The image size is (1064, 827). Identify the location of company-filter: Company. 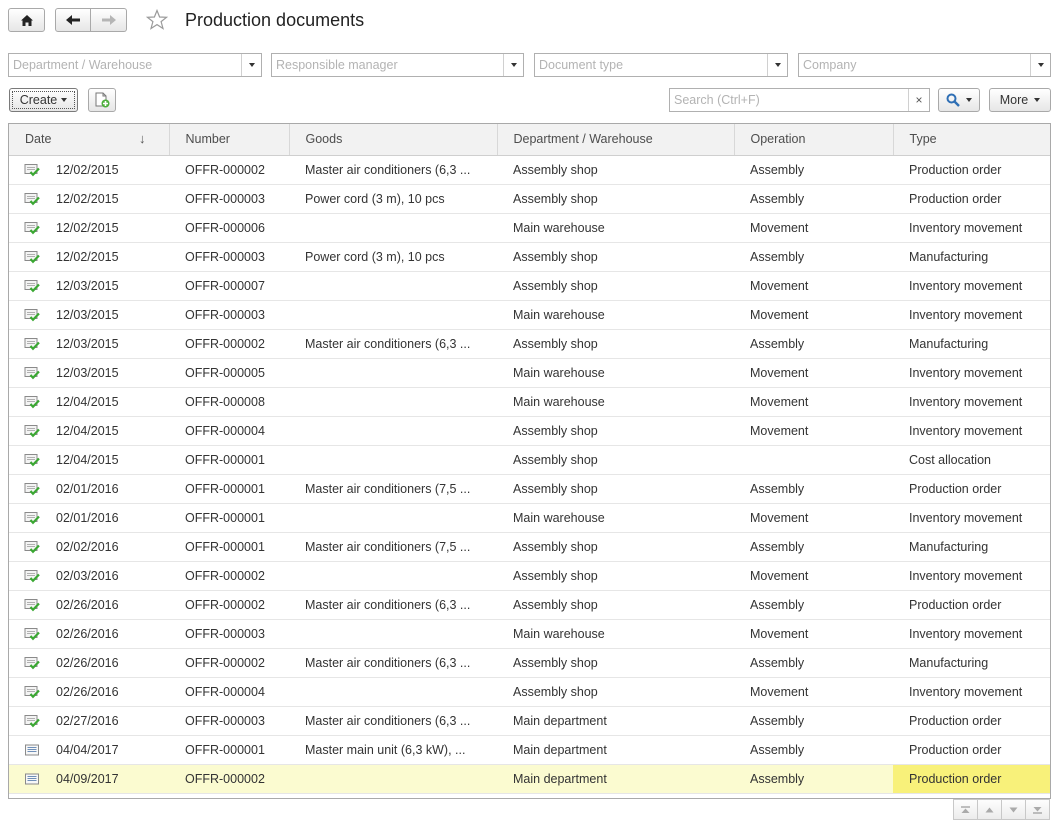
(924, 65).